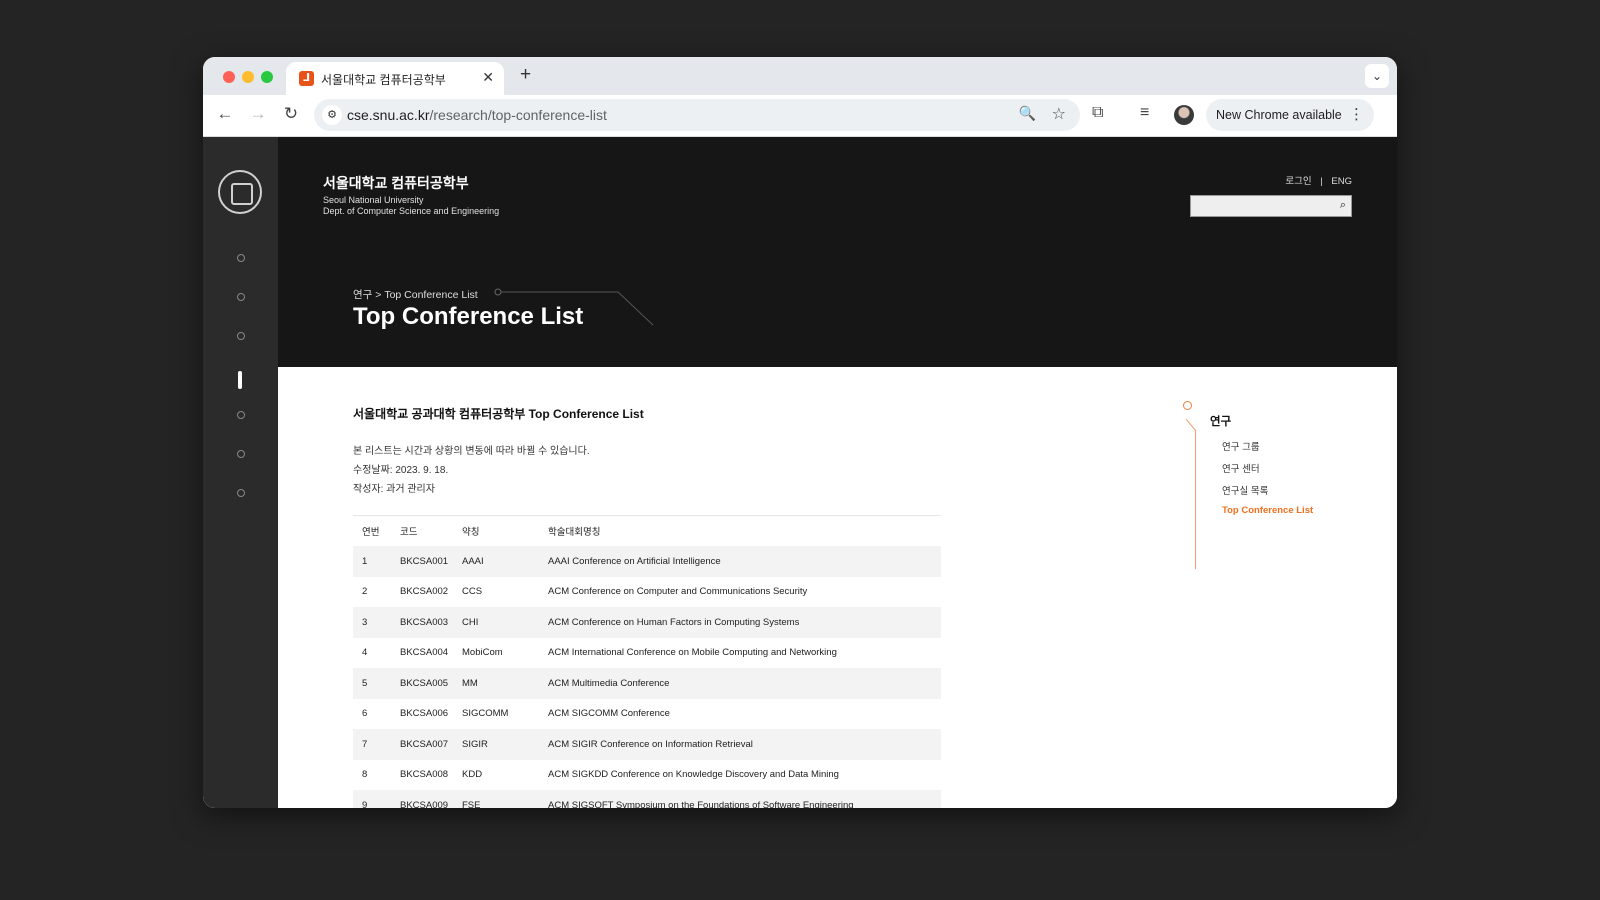 The height and width of the screenshot is (900, 1600). Describe the element at coordinates (365, 714) in the screenshot. I see `table-cell: 6` at that location.